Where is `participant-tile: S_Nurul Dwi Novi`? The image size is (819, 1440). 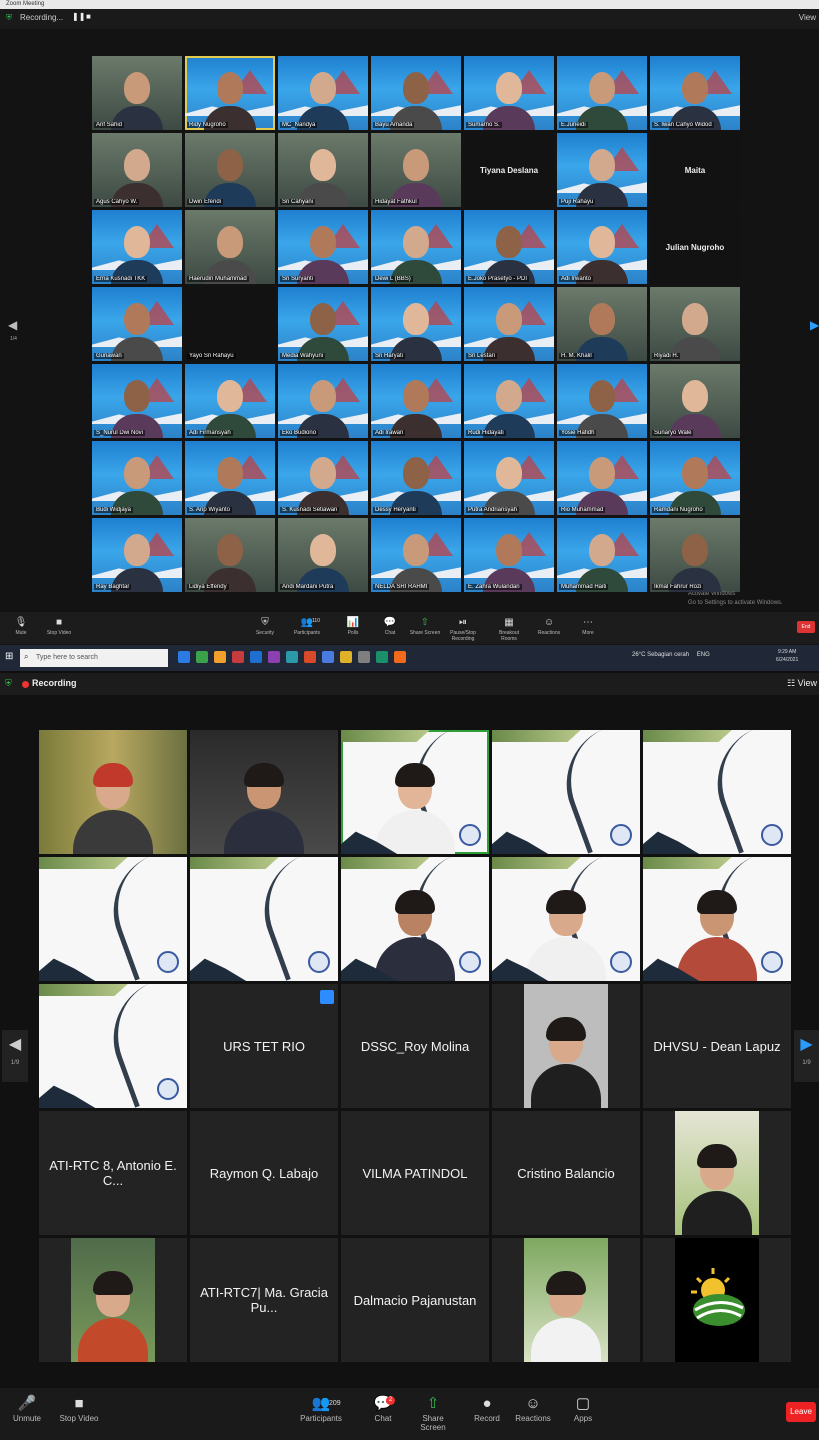 participant-tile: S_Nurul Dwi Novi is located at coordinates (137, 401).